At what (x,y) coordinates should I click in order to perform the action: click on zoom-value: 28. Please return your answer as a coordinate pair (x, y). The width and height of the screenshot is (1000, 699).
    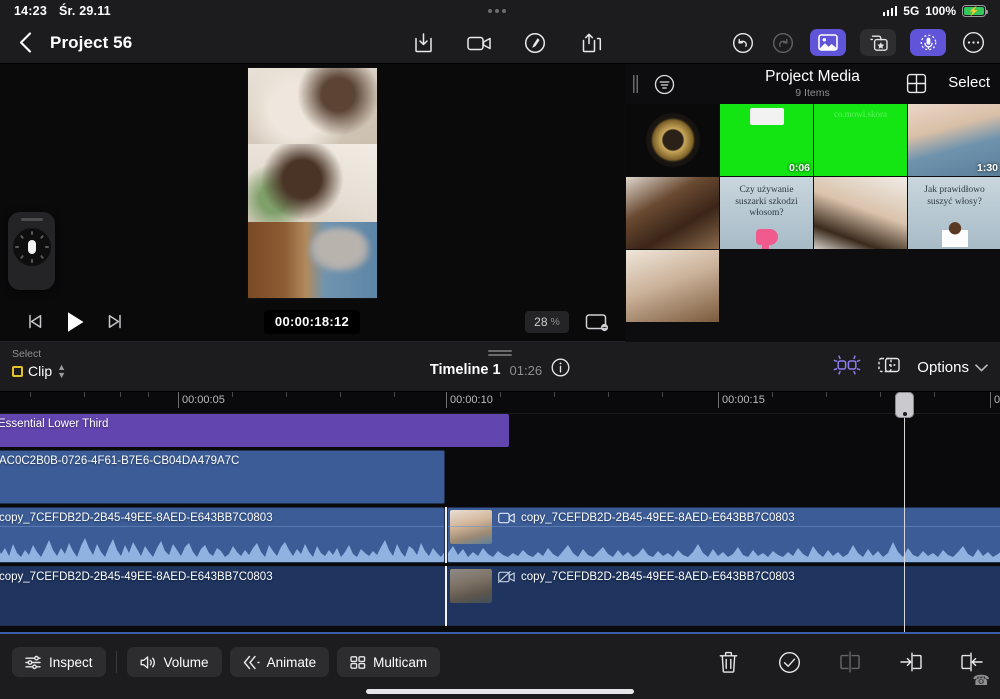
    Looking at the image, I should click on (541, 321).